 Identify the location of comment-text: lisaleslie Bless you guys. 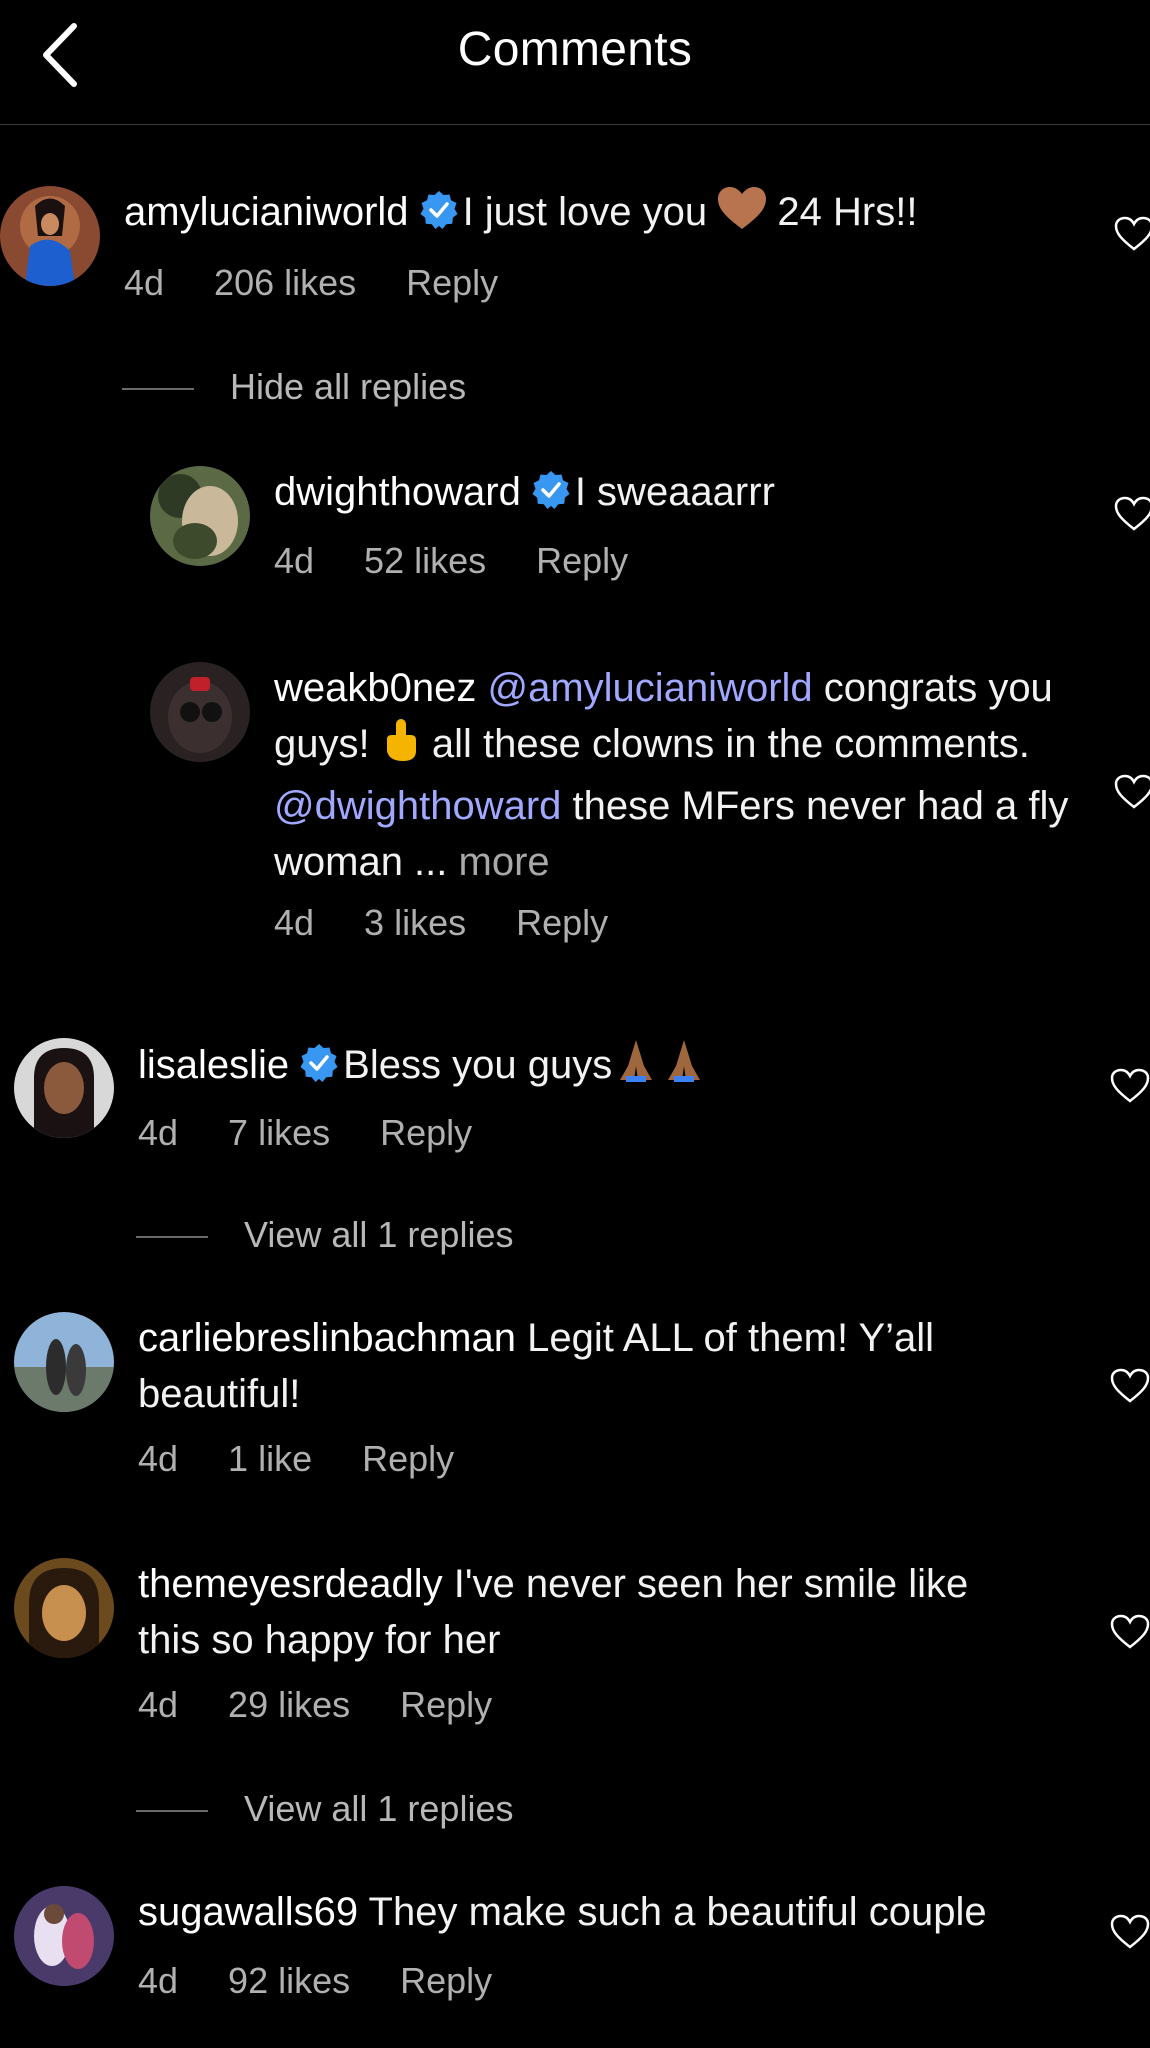
(588, 1067).